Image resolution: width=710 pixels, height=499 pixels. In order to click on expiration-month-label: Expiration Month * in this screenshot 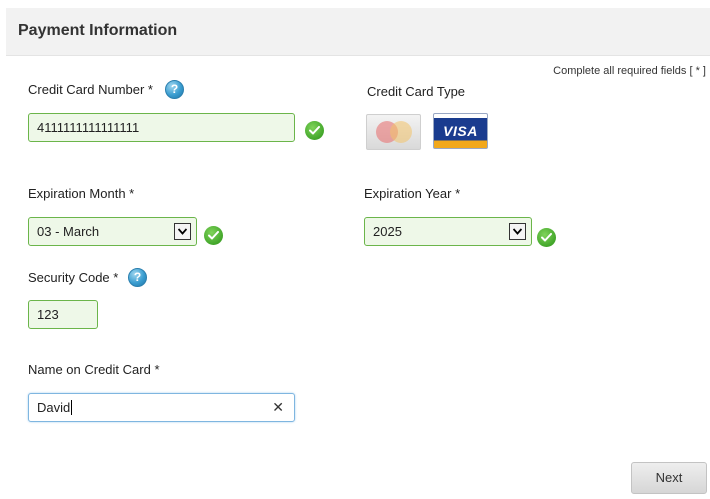, I will do `click(81, 193)`.